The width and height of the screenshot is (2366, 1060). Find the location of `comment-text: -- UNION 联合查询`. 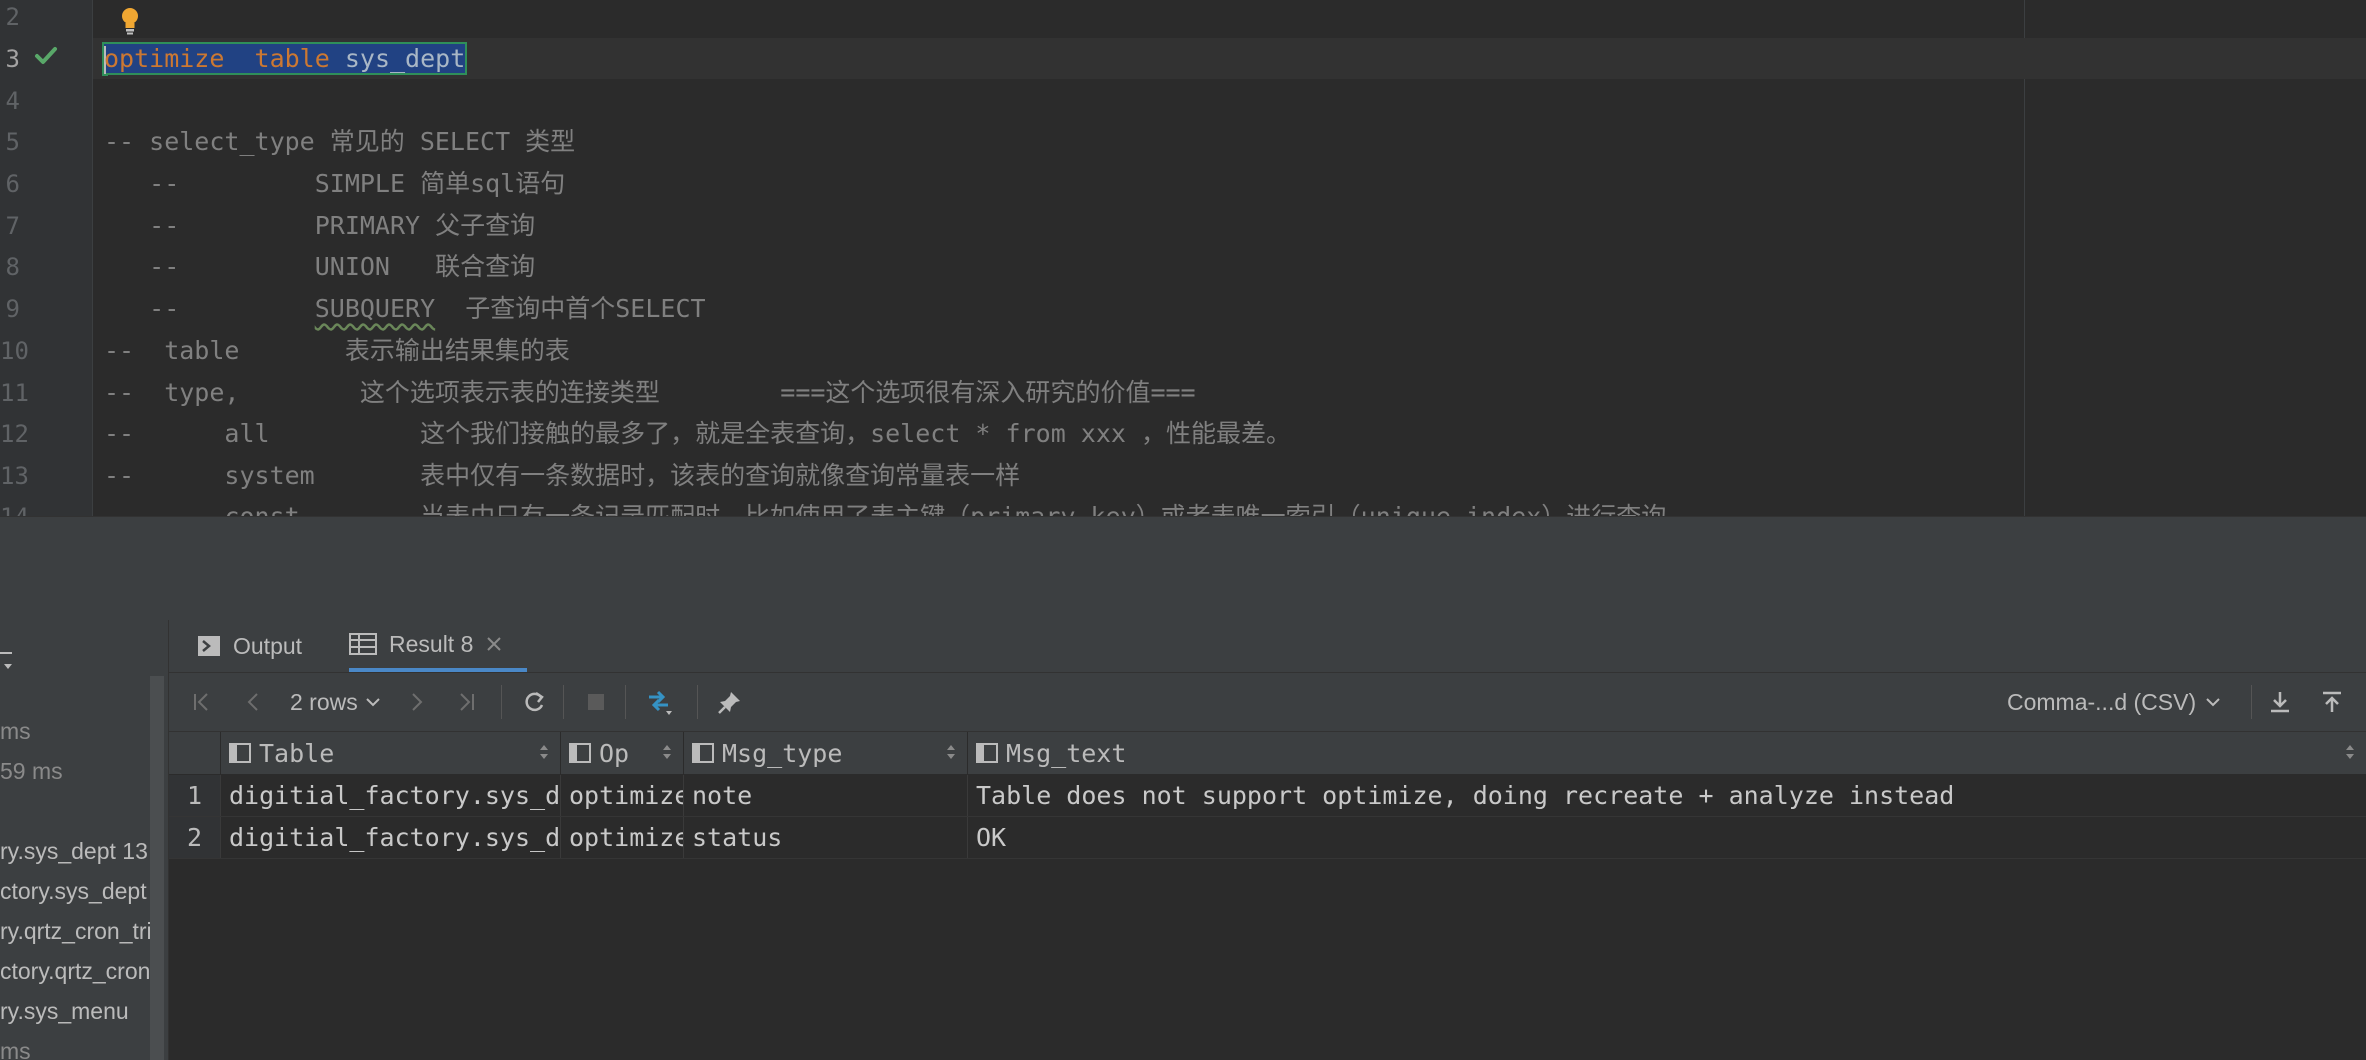

comment-text: -- UNION 联合查询 is located at coordinates (320, 266).